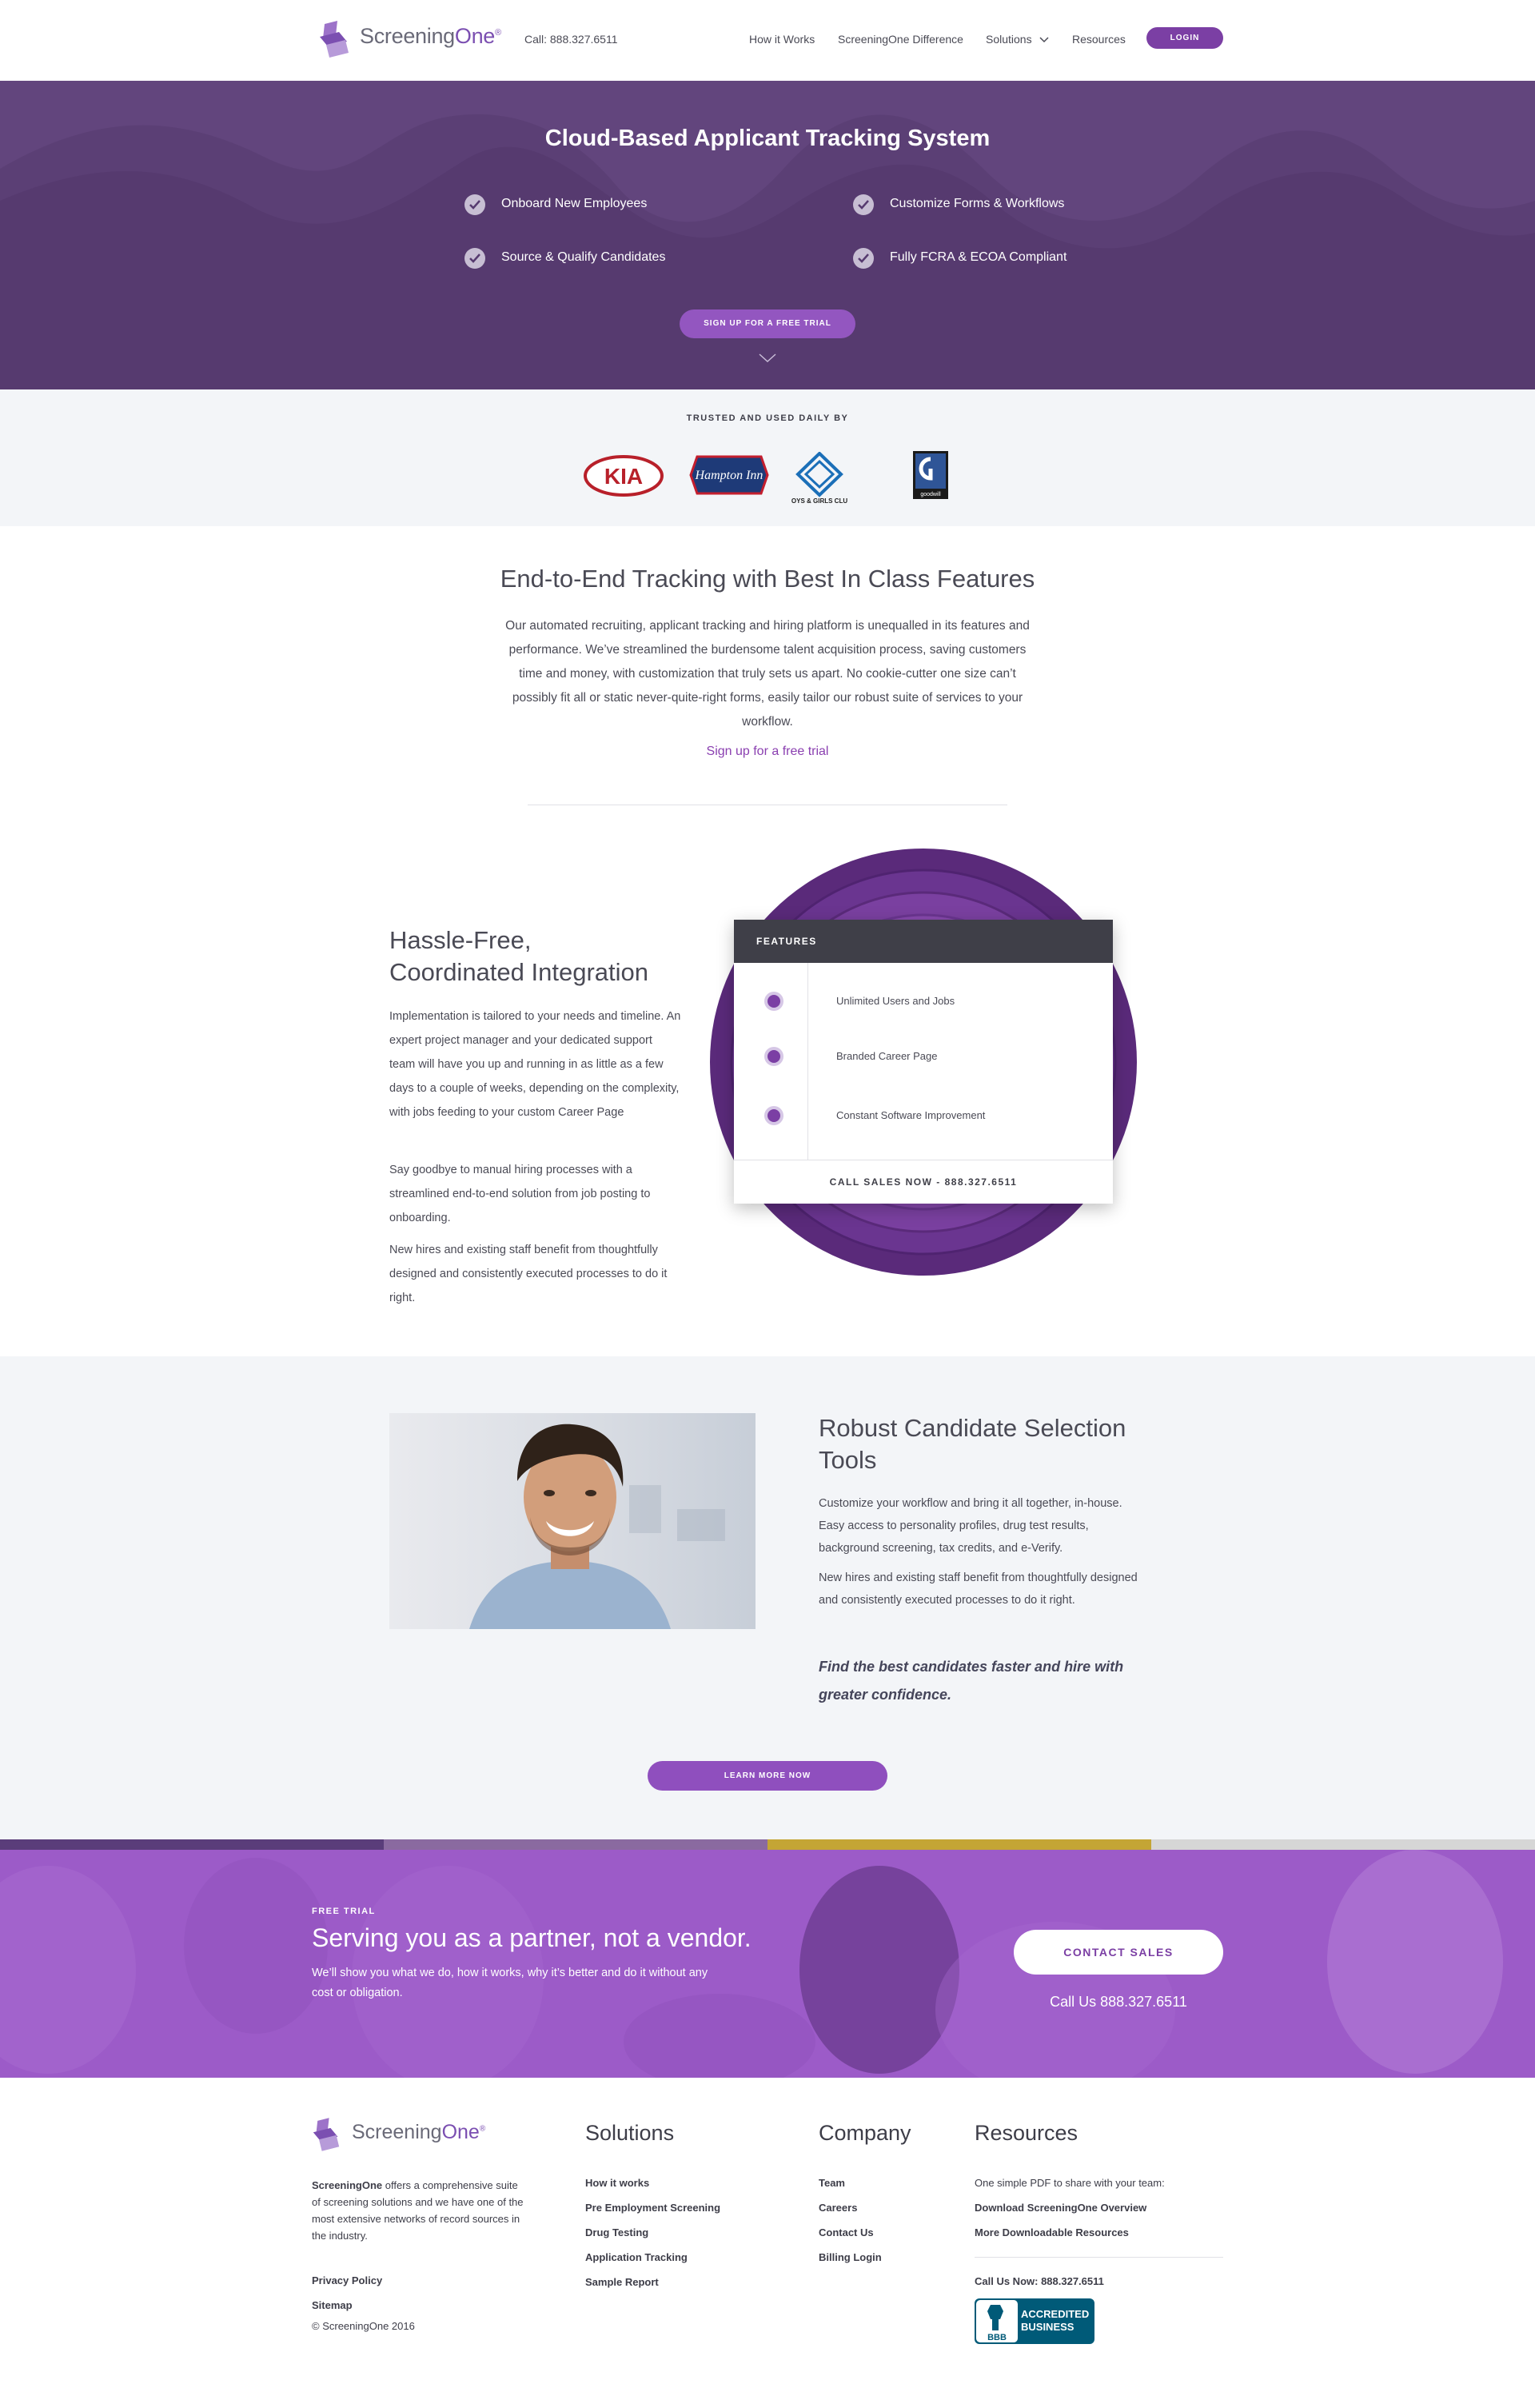  What do you see at coordinates (819, 478) in the screenshot?
I see `boys-girls-club-logo: BOYS & GIRLS CLUB` at bounding box center [819, 478].